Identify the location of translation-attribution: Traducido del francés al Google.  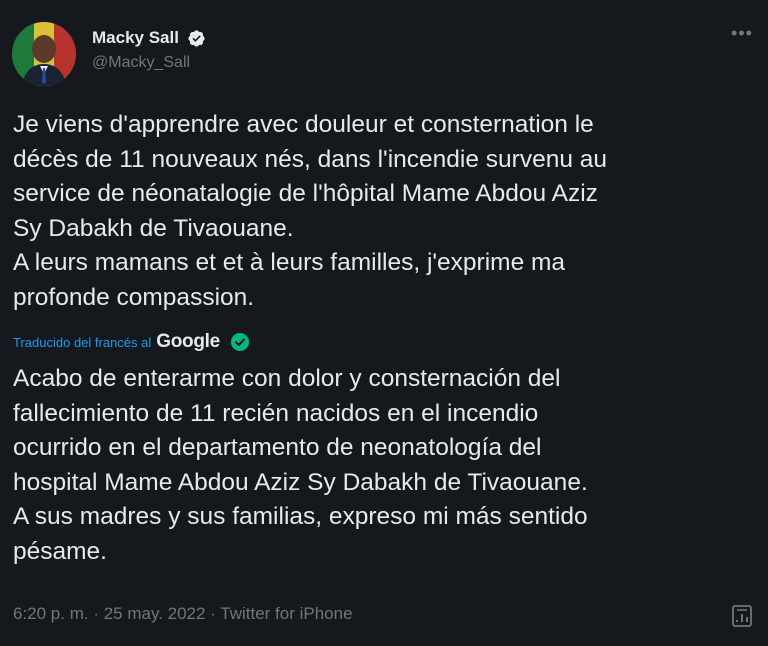
(131, 342).